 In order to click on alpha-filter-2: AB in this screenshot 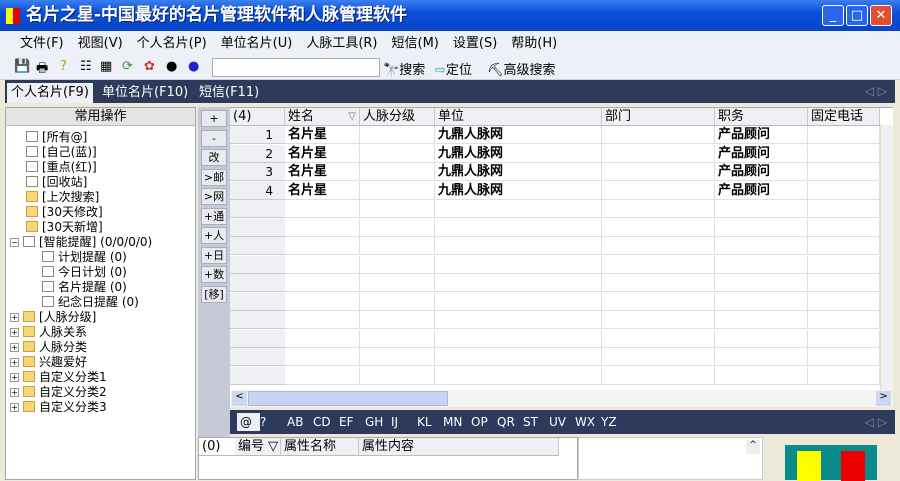, I will do `click(295, 422)`.